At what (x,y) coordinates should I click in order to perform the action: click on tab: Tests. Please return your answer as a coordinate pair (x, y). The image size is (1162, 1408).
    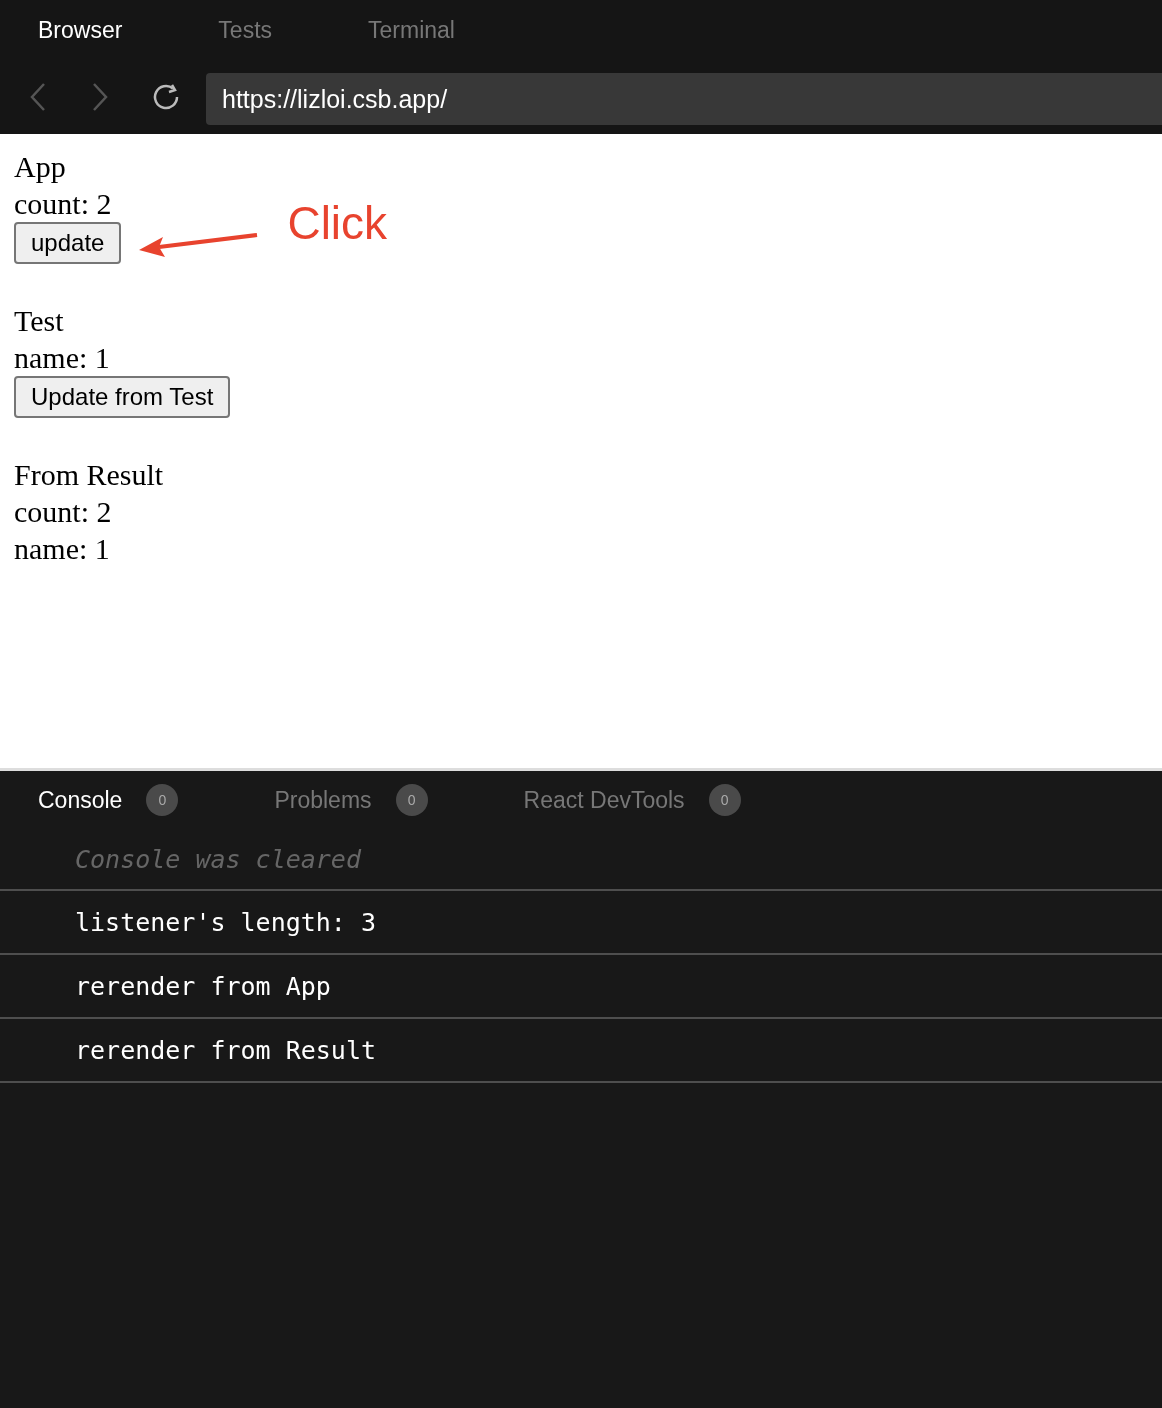
    Looking at the image, I should click on (245, 30).